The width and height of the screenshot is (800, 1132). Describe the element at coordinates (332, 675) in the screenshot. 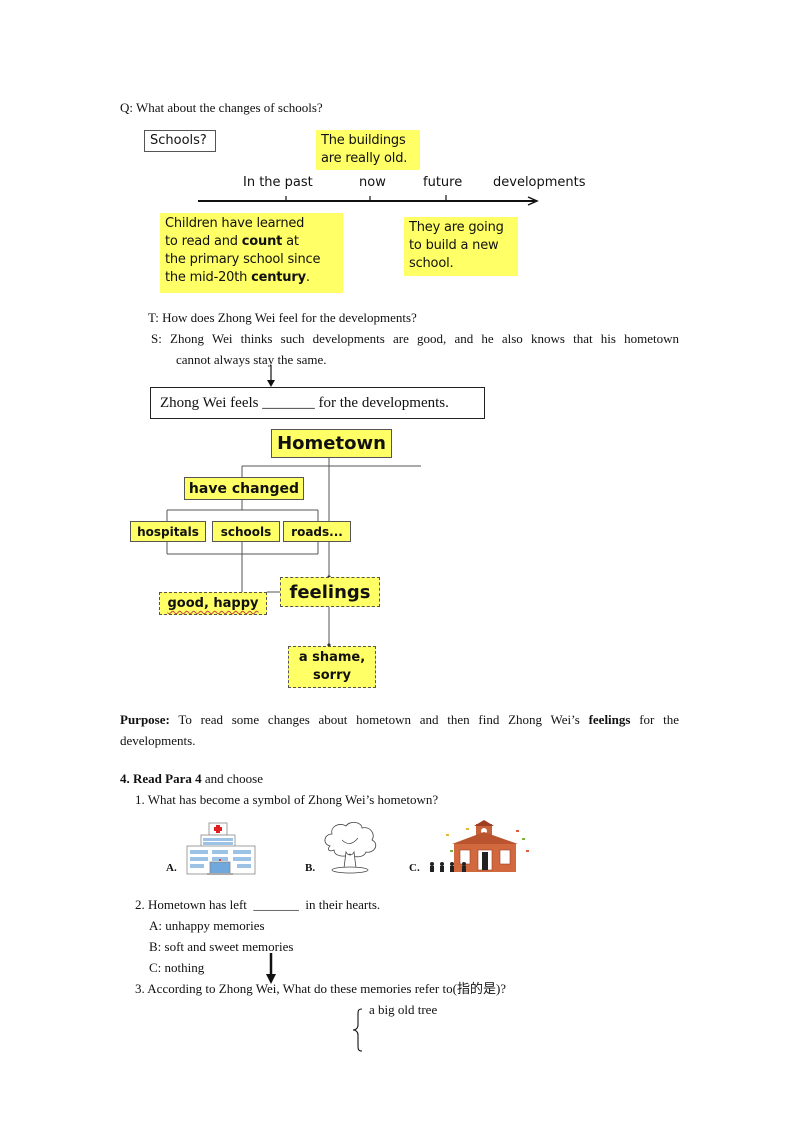

I see `node-shame-line2: sorry` at that location.